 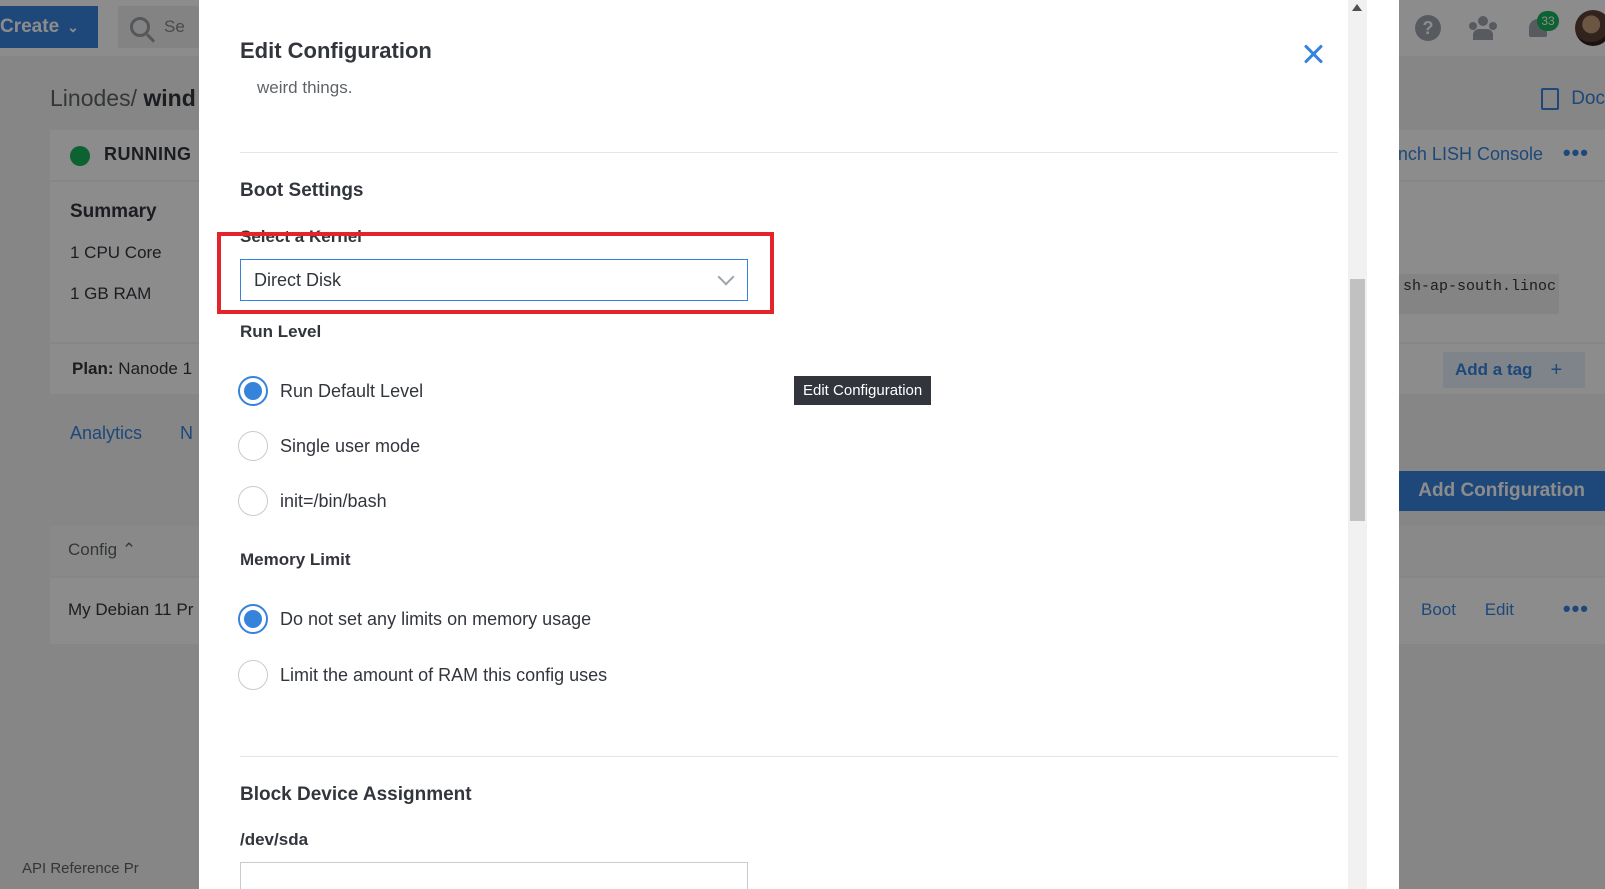 I want to click on radio-label: init=/bin/bash, so click(x=333, y=500).